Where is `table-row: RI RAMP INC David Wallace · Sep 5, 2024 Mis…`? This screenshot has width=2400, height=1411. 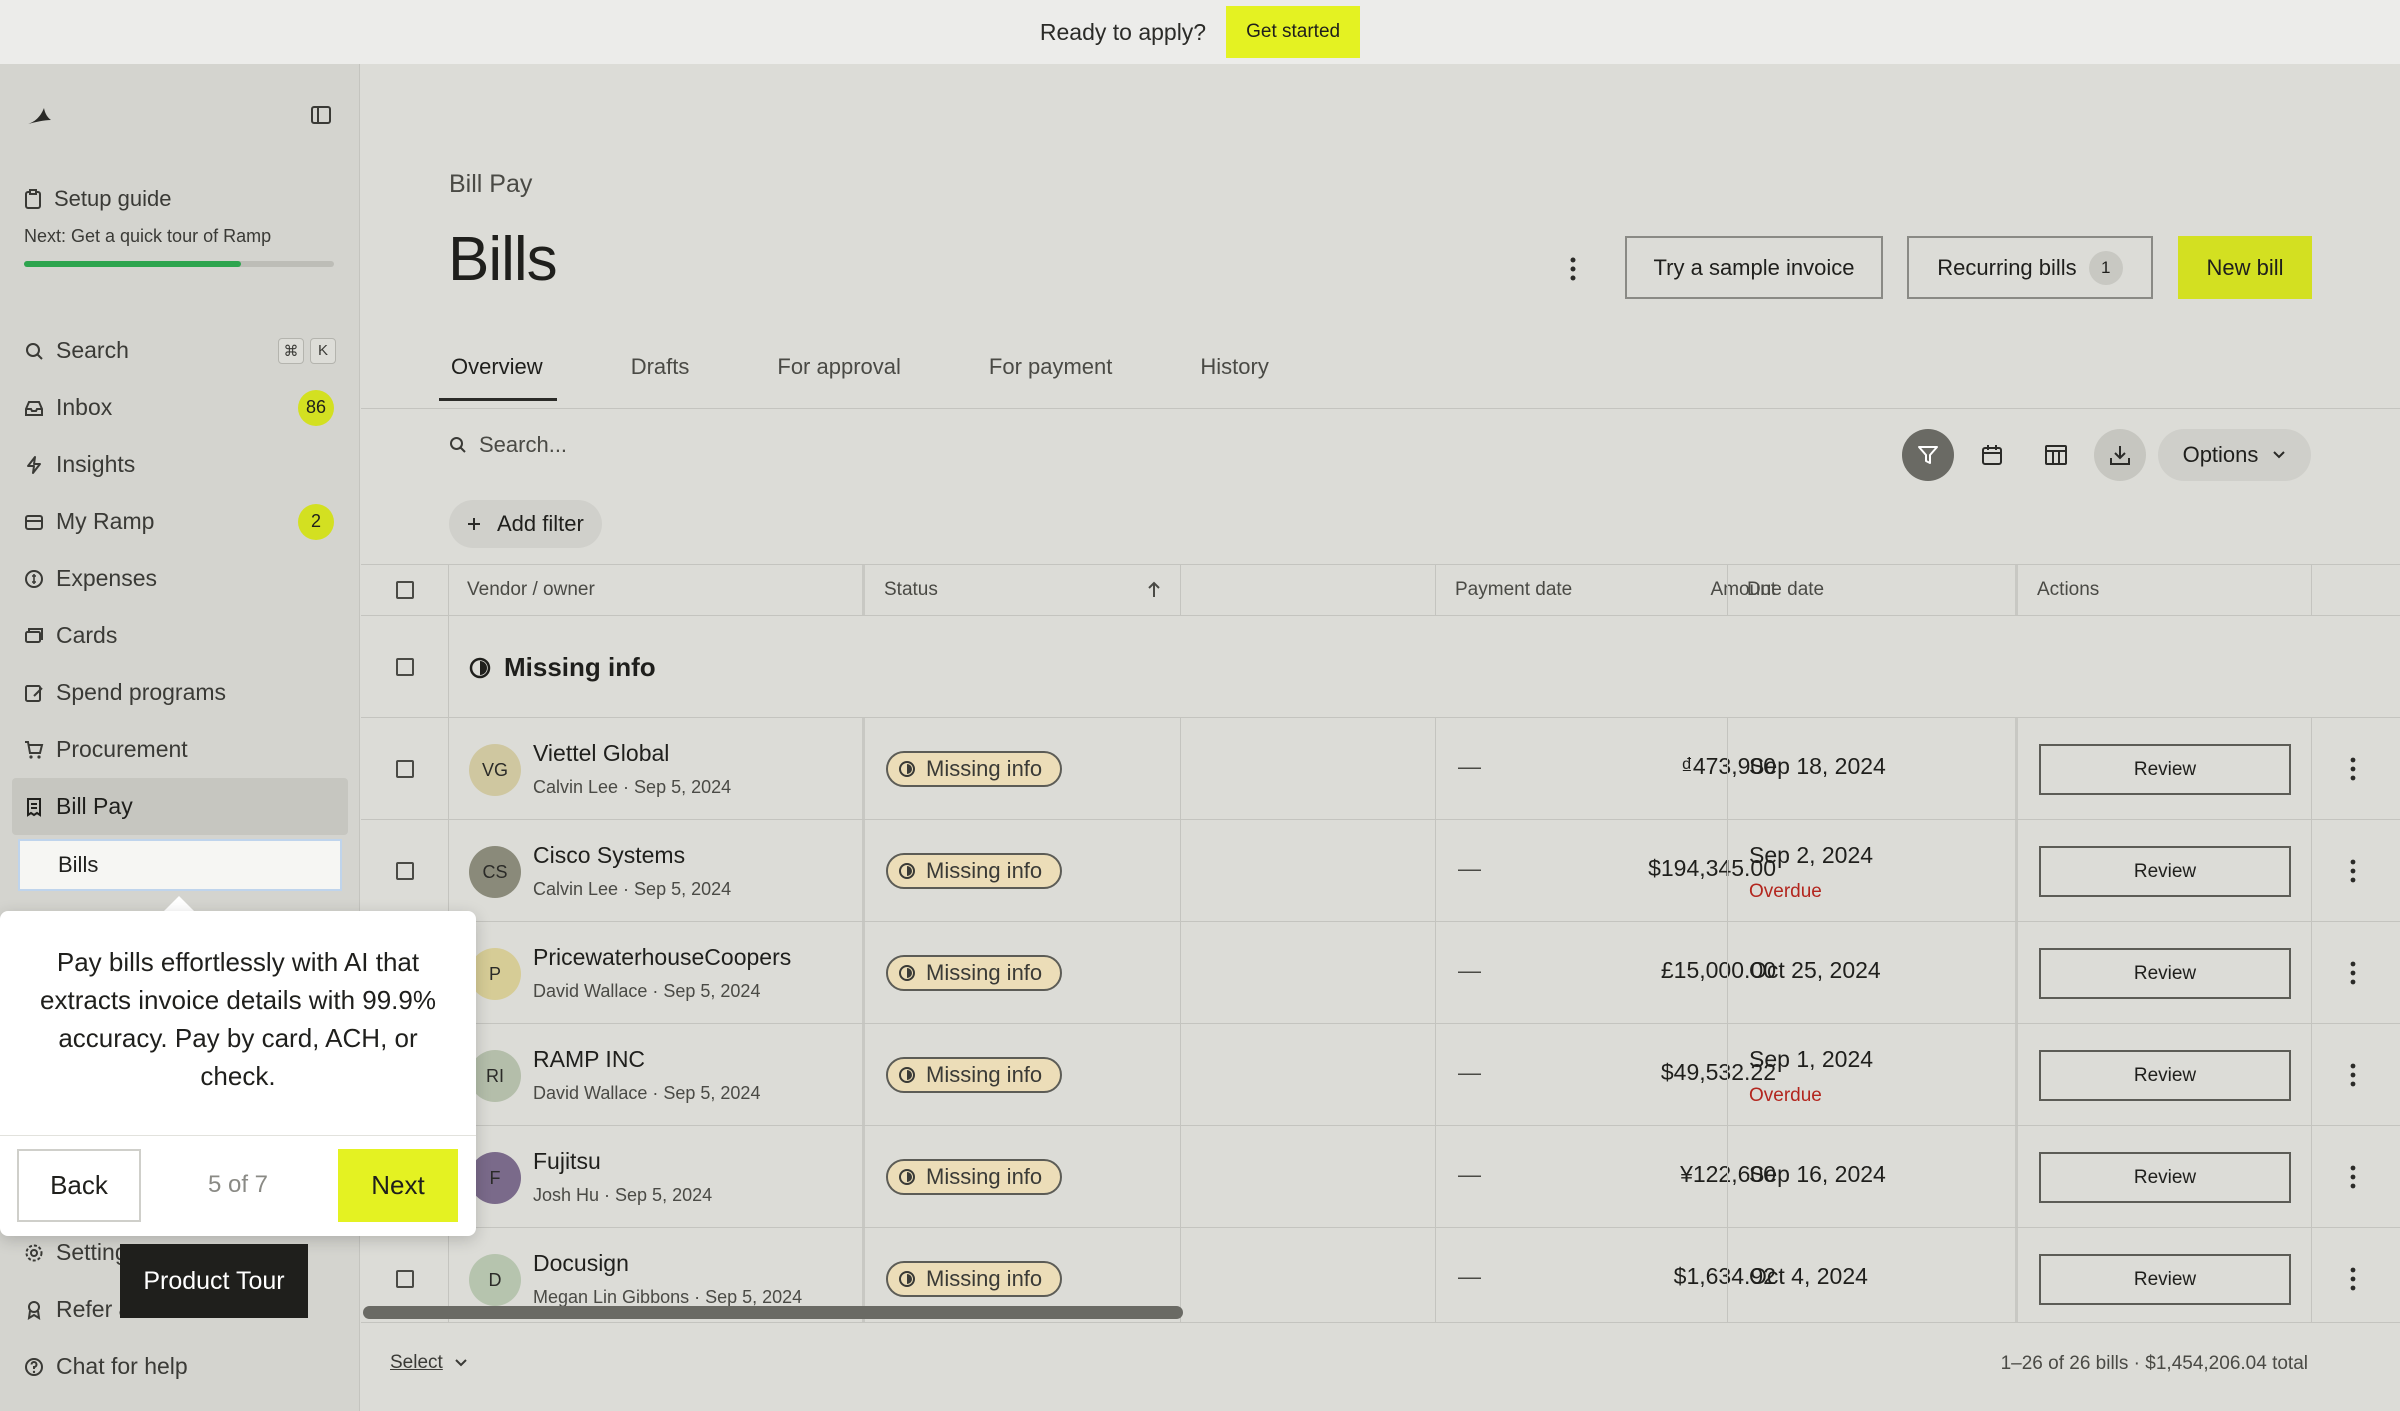 table-row: RI RAMP INC David Wallace · Sep 5, 2024 Mis… is located at coordinates (1380, 1075).